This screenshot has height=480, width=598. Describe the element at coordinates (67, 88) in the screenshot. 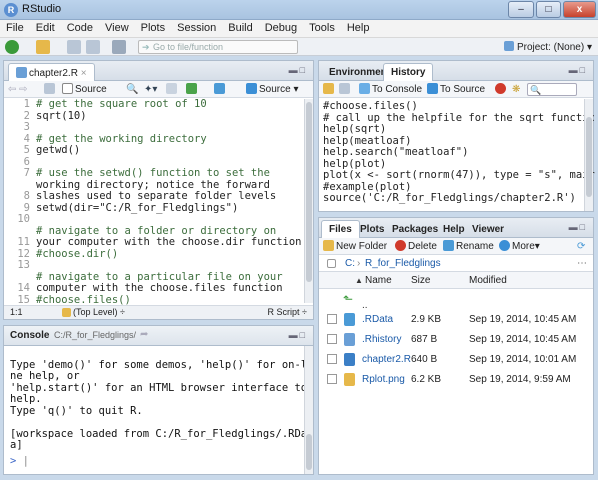

I see `source-on-save-checkbox` at that location.